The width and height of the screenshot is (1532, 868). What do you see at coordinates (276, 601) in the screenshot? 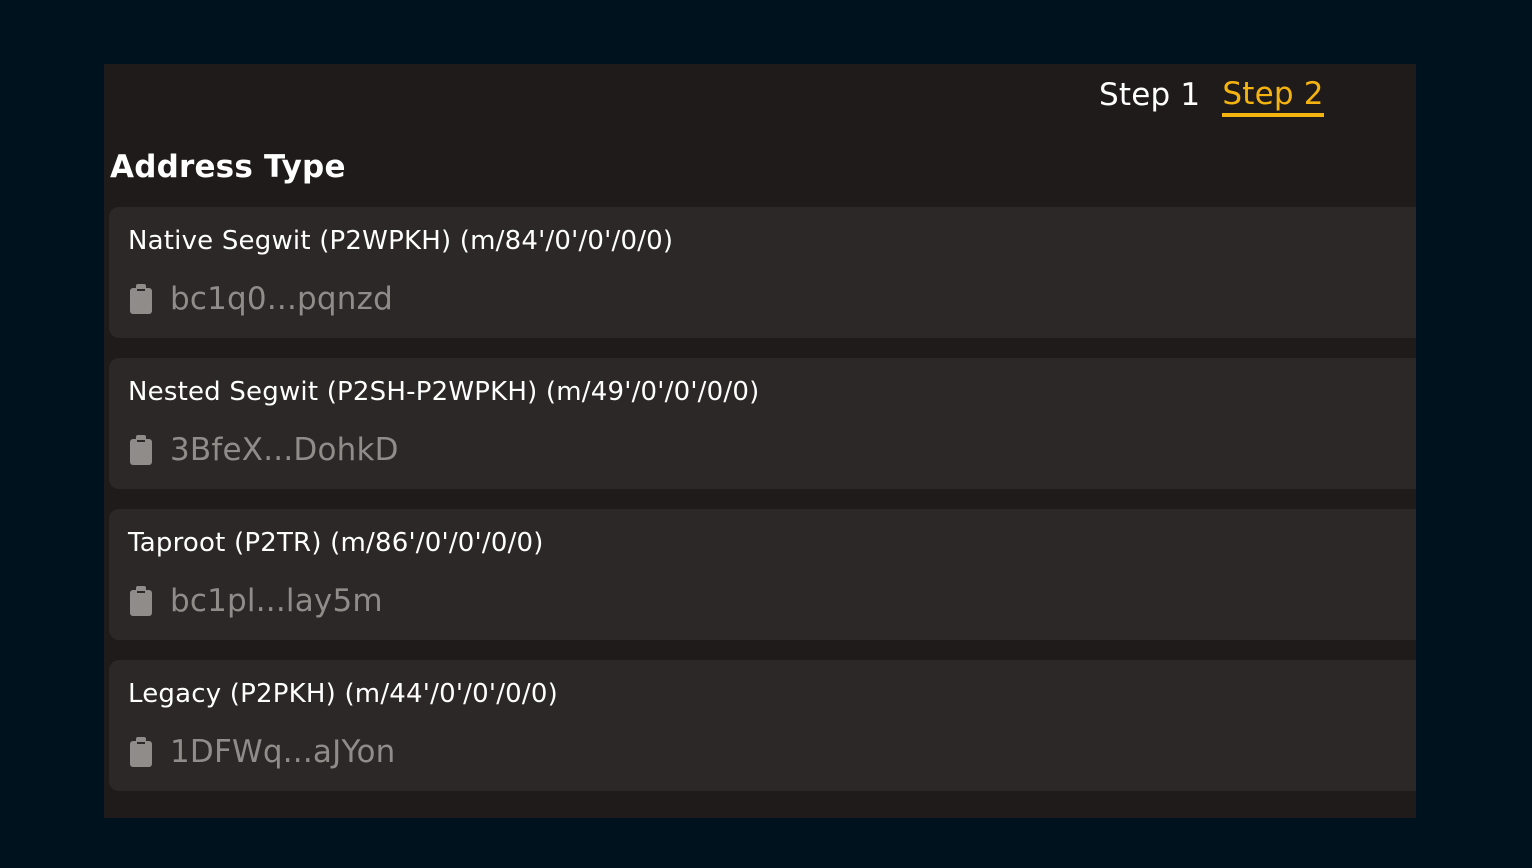
I see `address-value: bc1pl...lay5m` at bounding box center [276, 601].